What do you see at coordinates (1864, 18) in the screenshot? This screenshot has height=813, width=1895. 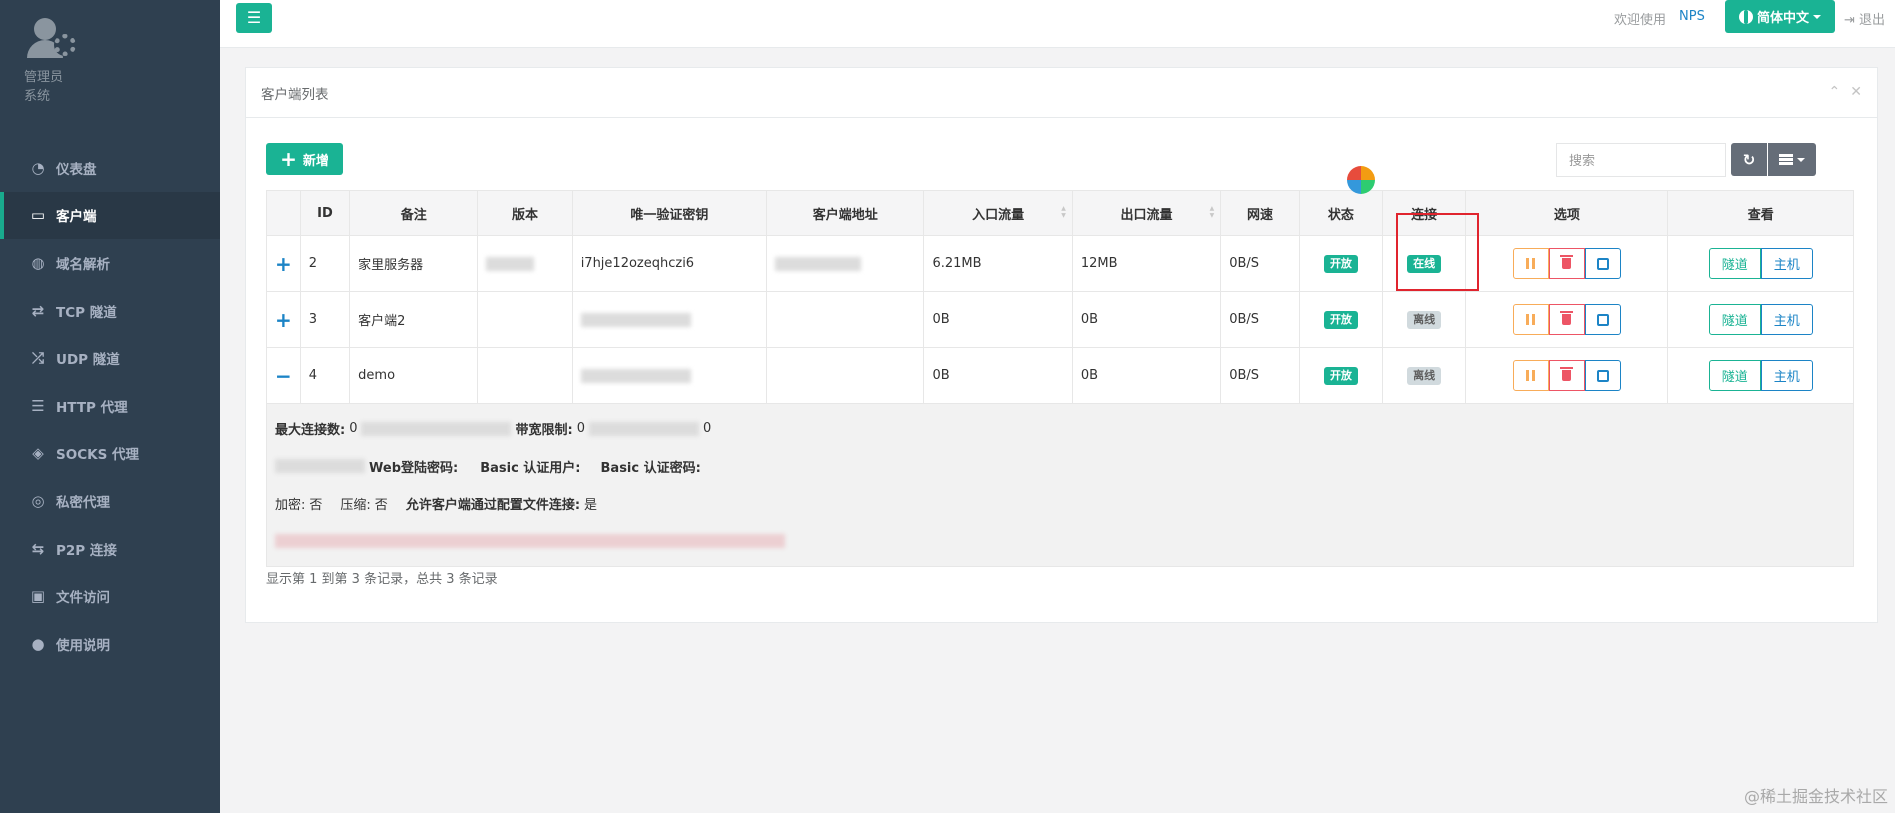 I see `logout-link: ⇥ 退出` at bounding box center [1864, 18].